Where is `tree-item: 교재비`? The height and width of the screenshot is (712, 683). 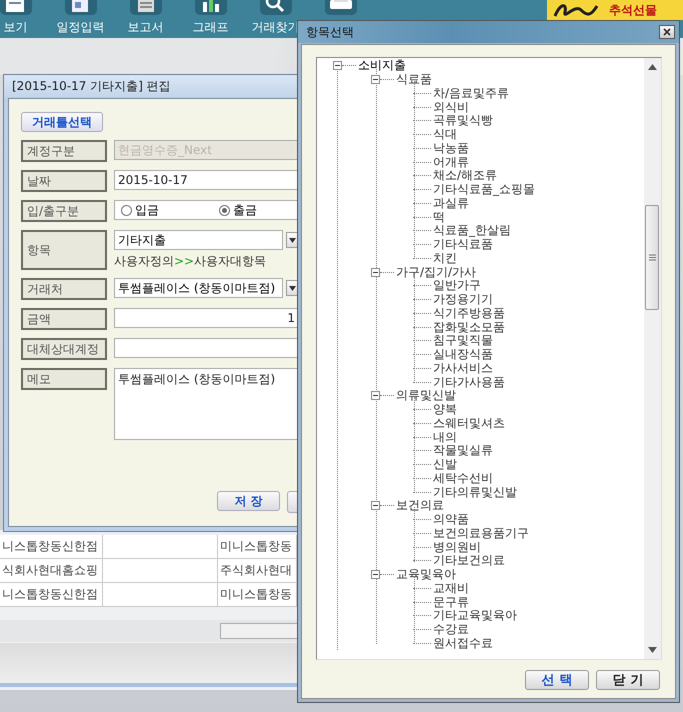
tree-item: 교재비 is located at coordinates (451, 588).